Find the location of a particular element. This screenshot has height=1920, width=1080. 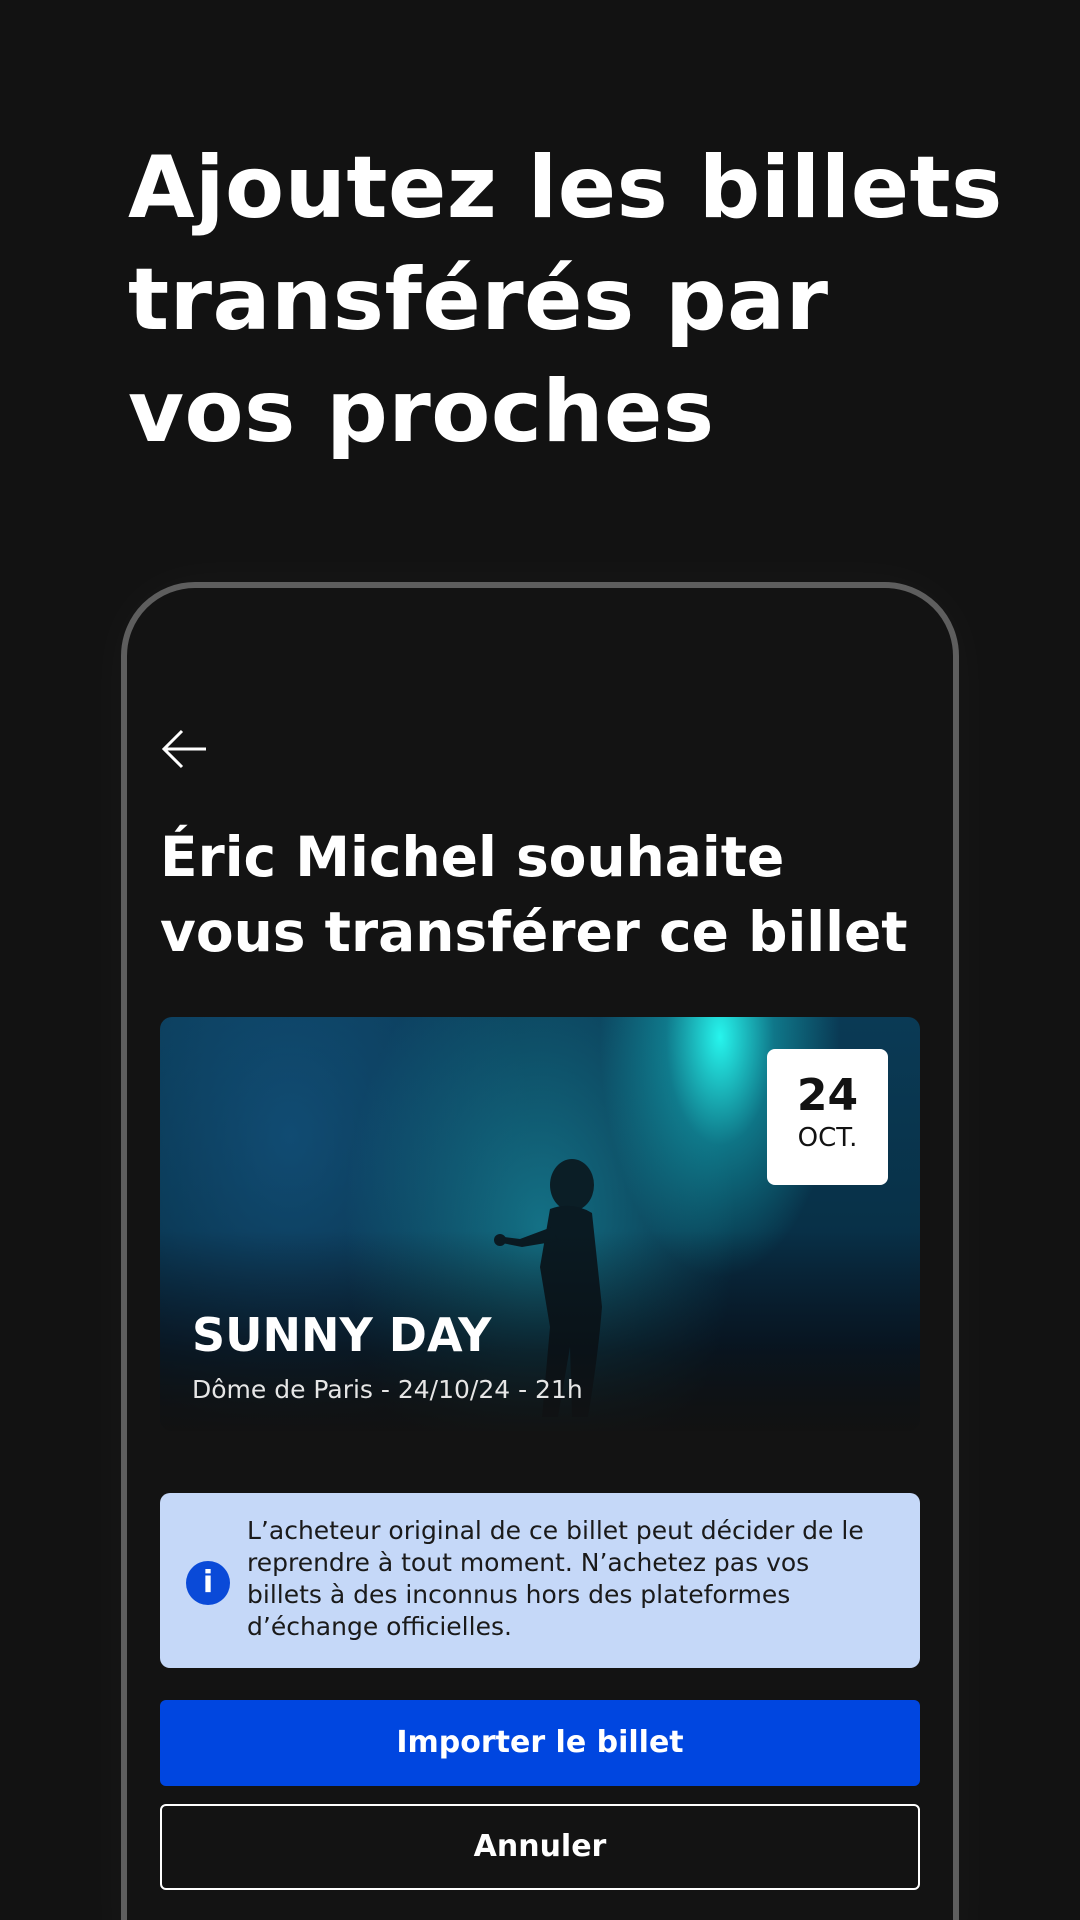

title-line: vous transférer ce billet is located at coordinates (534, 932).